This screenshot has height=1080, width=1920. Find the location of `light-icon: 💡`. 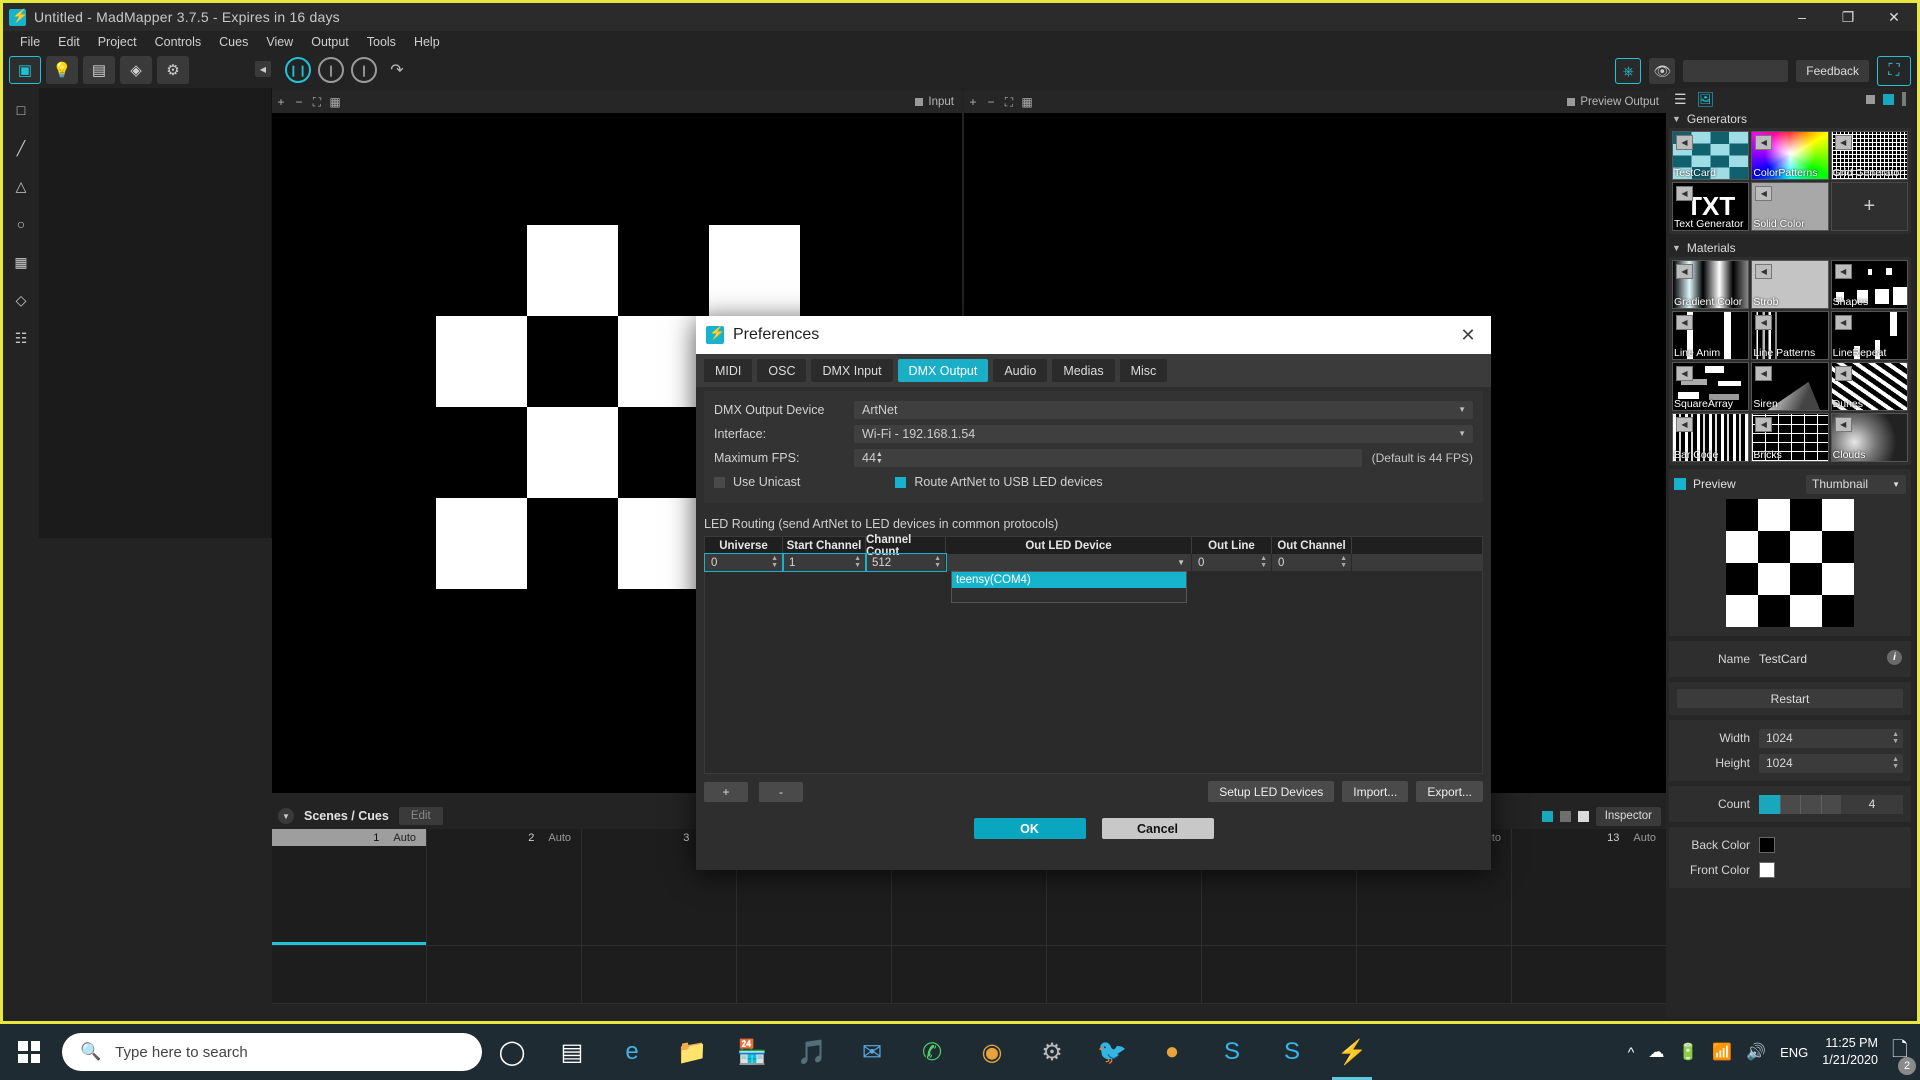

light-icon: 💡 is located at coordinates (62, 70).